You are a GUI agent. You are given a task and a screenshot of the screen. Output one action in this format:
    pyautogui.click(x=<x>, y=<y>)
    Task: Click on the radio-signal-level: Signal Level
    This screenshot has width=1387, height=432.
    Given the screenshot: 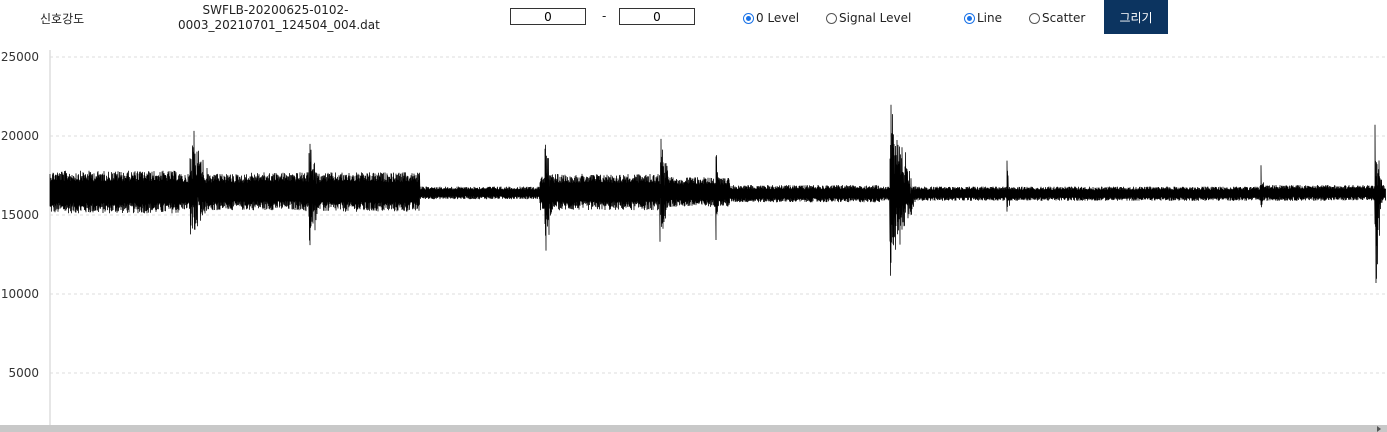 What is the action you would take?
    pyautogui.click(x=868, y=18)
    